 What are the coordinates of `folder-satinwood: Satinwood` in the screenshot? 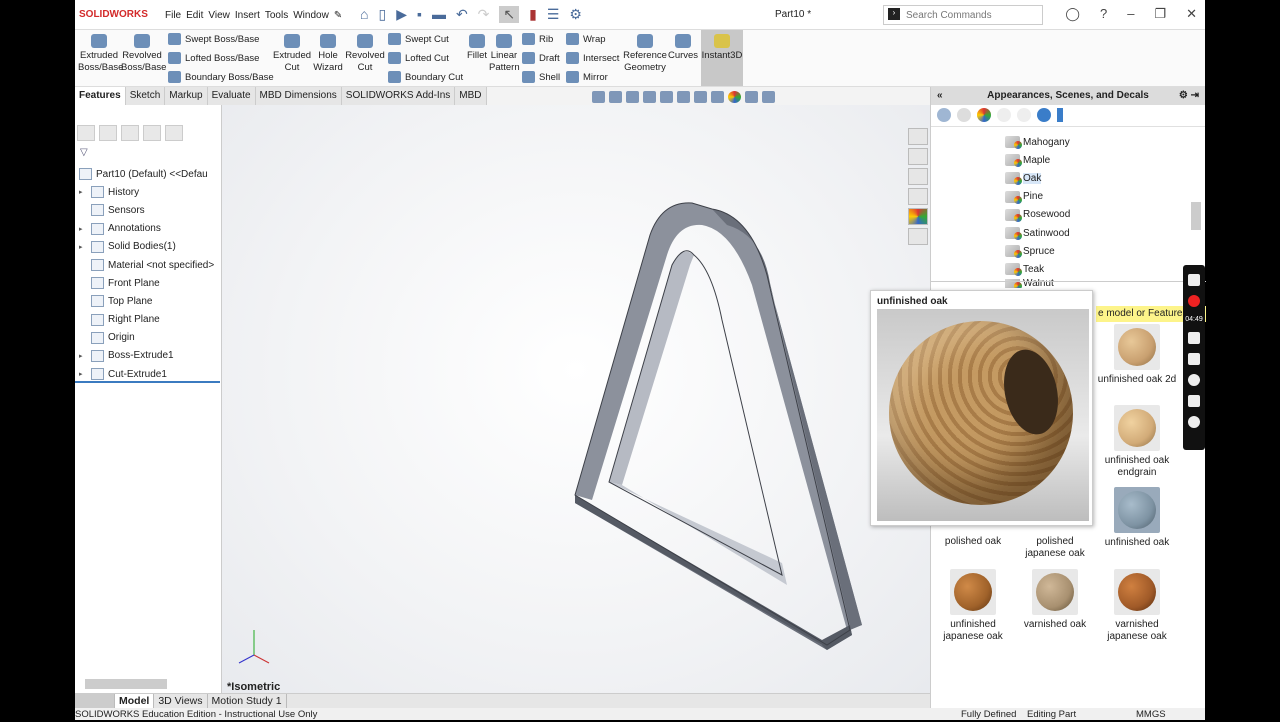 It's located at (1039, 233).